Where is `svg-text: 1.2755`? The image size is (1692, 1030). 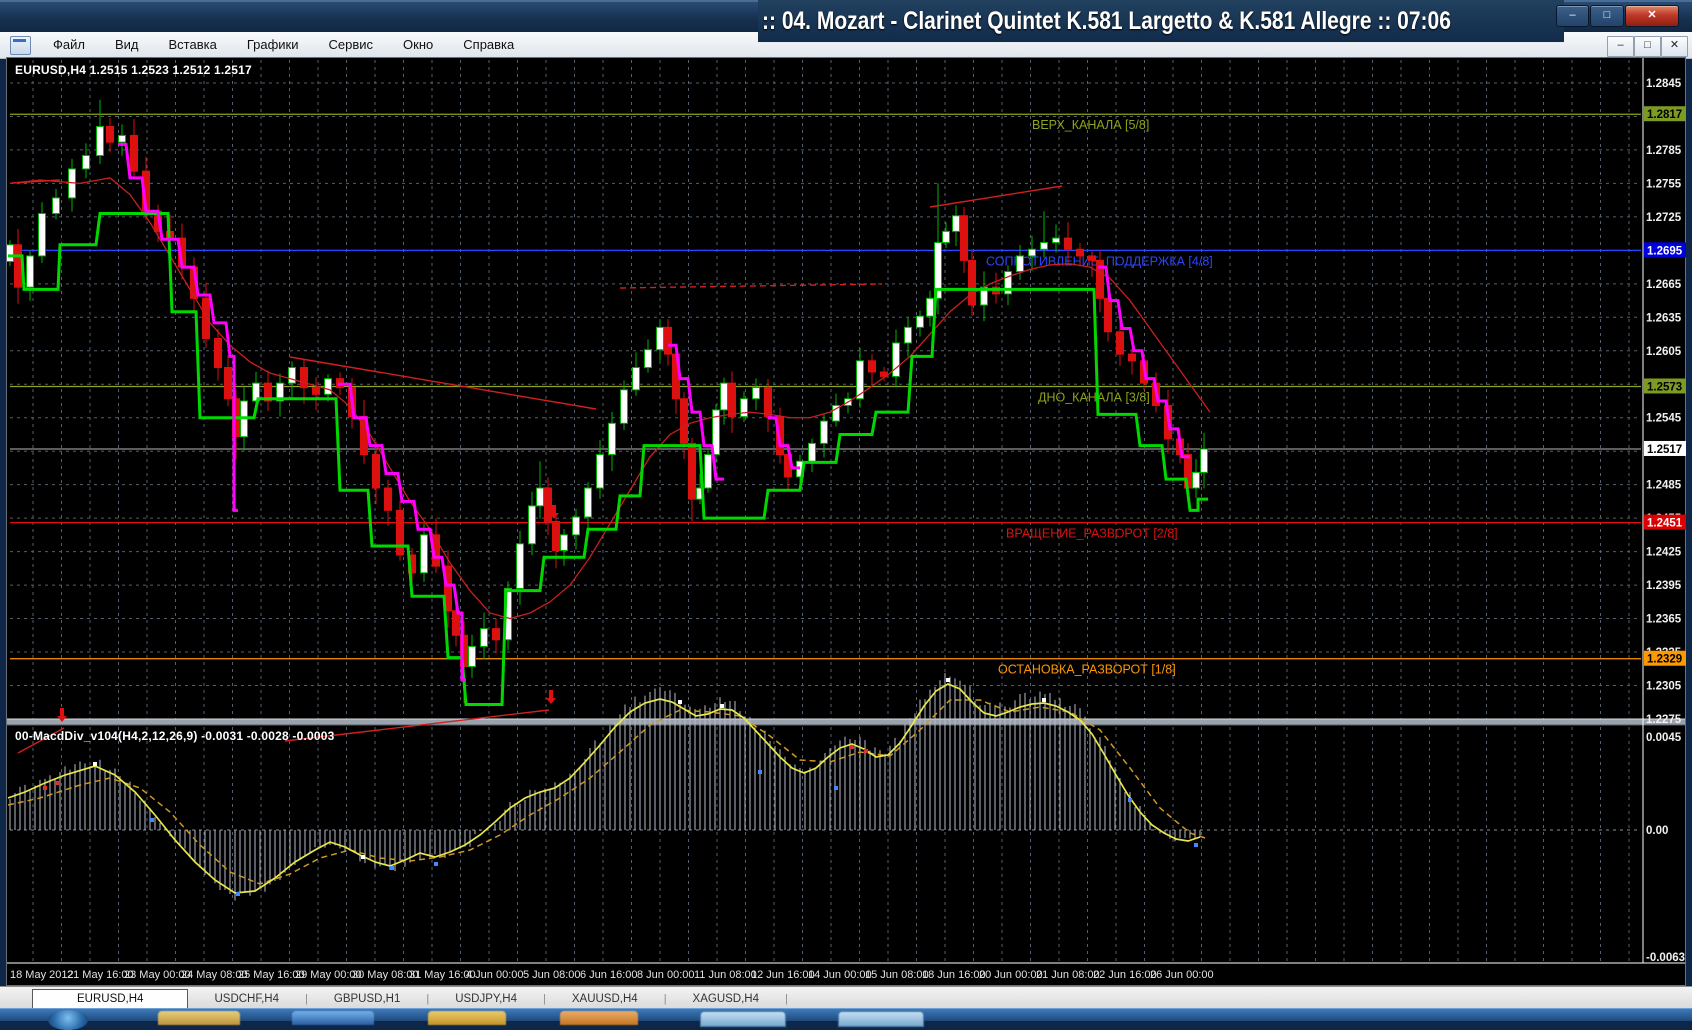
svg-text: 1.2755 is located at coordinates (1664, 184).